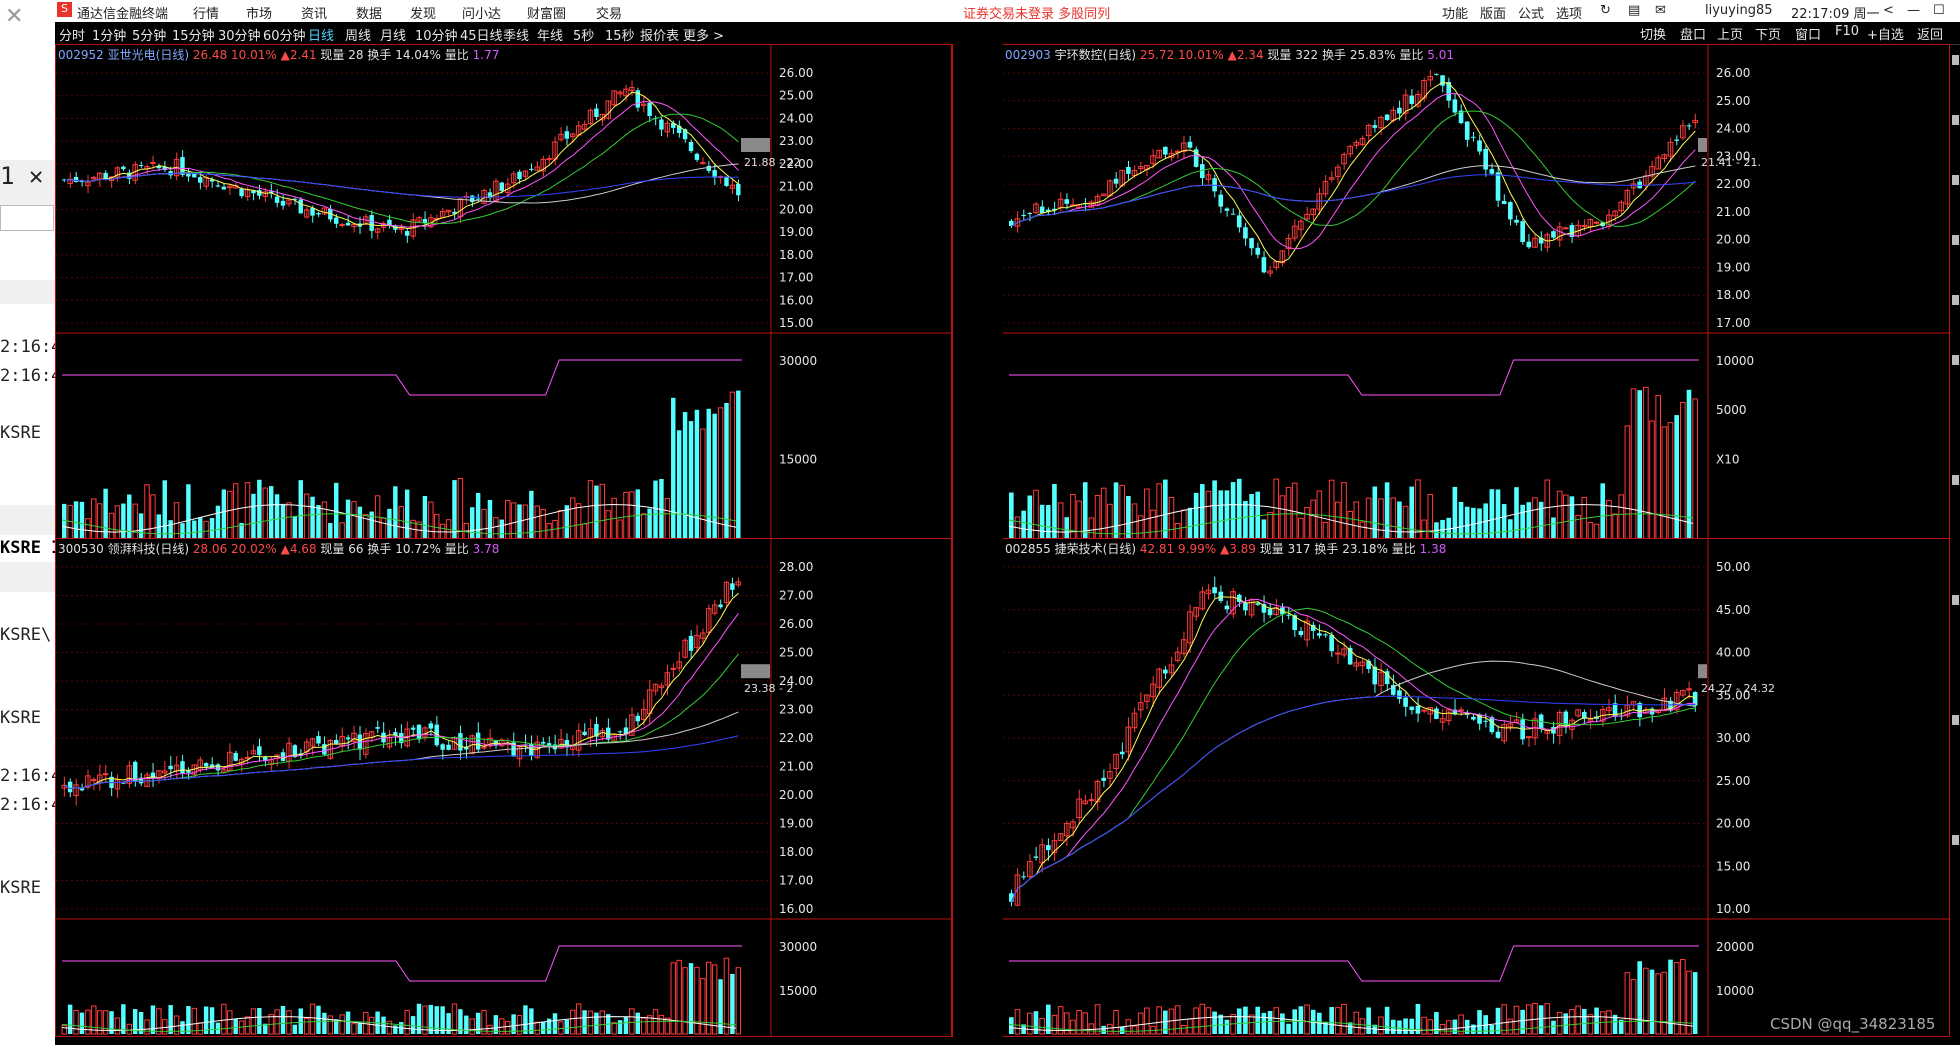 This screenshot has height=1045, width=1960. Describe the element at coordinates (1885, 33) in the screenshot. I see `add-watchlist-button: +自选` at that location.